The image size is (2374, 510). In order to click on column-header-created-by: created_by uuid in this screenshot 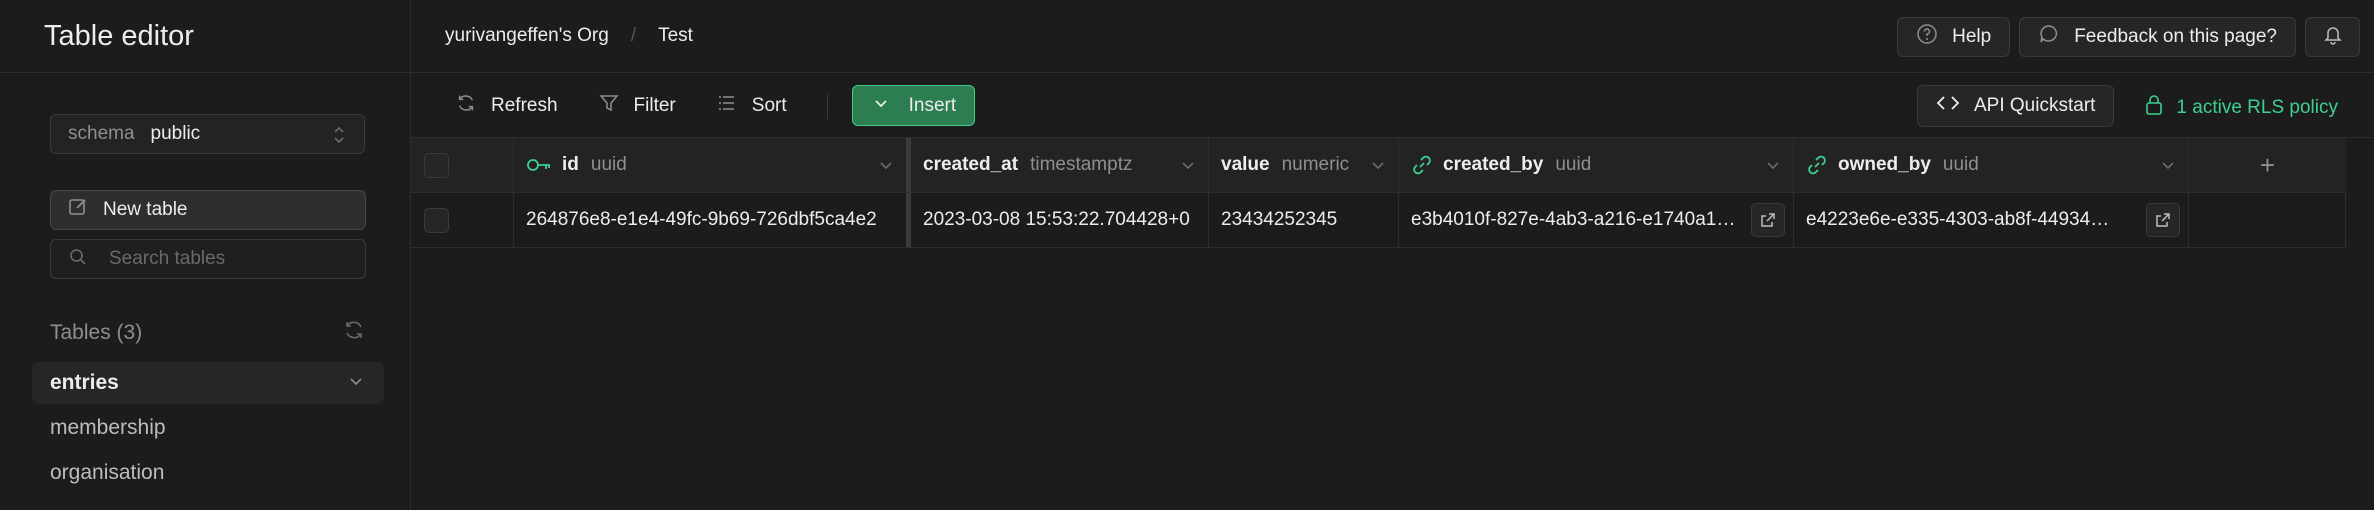, I will do `click(1596, 165)`.